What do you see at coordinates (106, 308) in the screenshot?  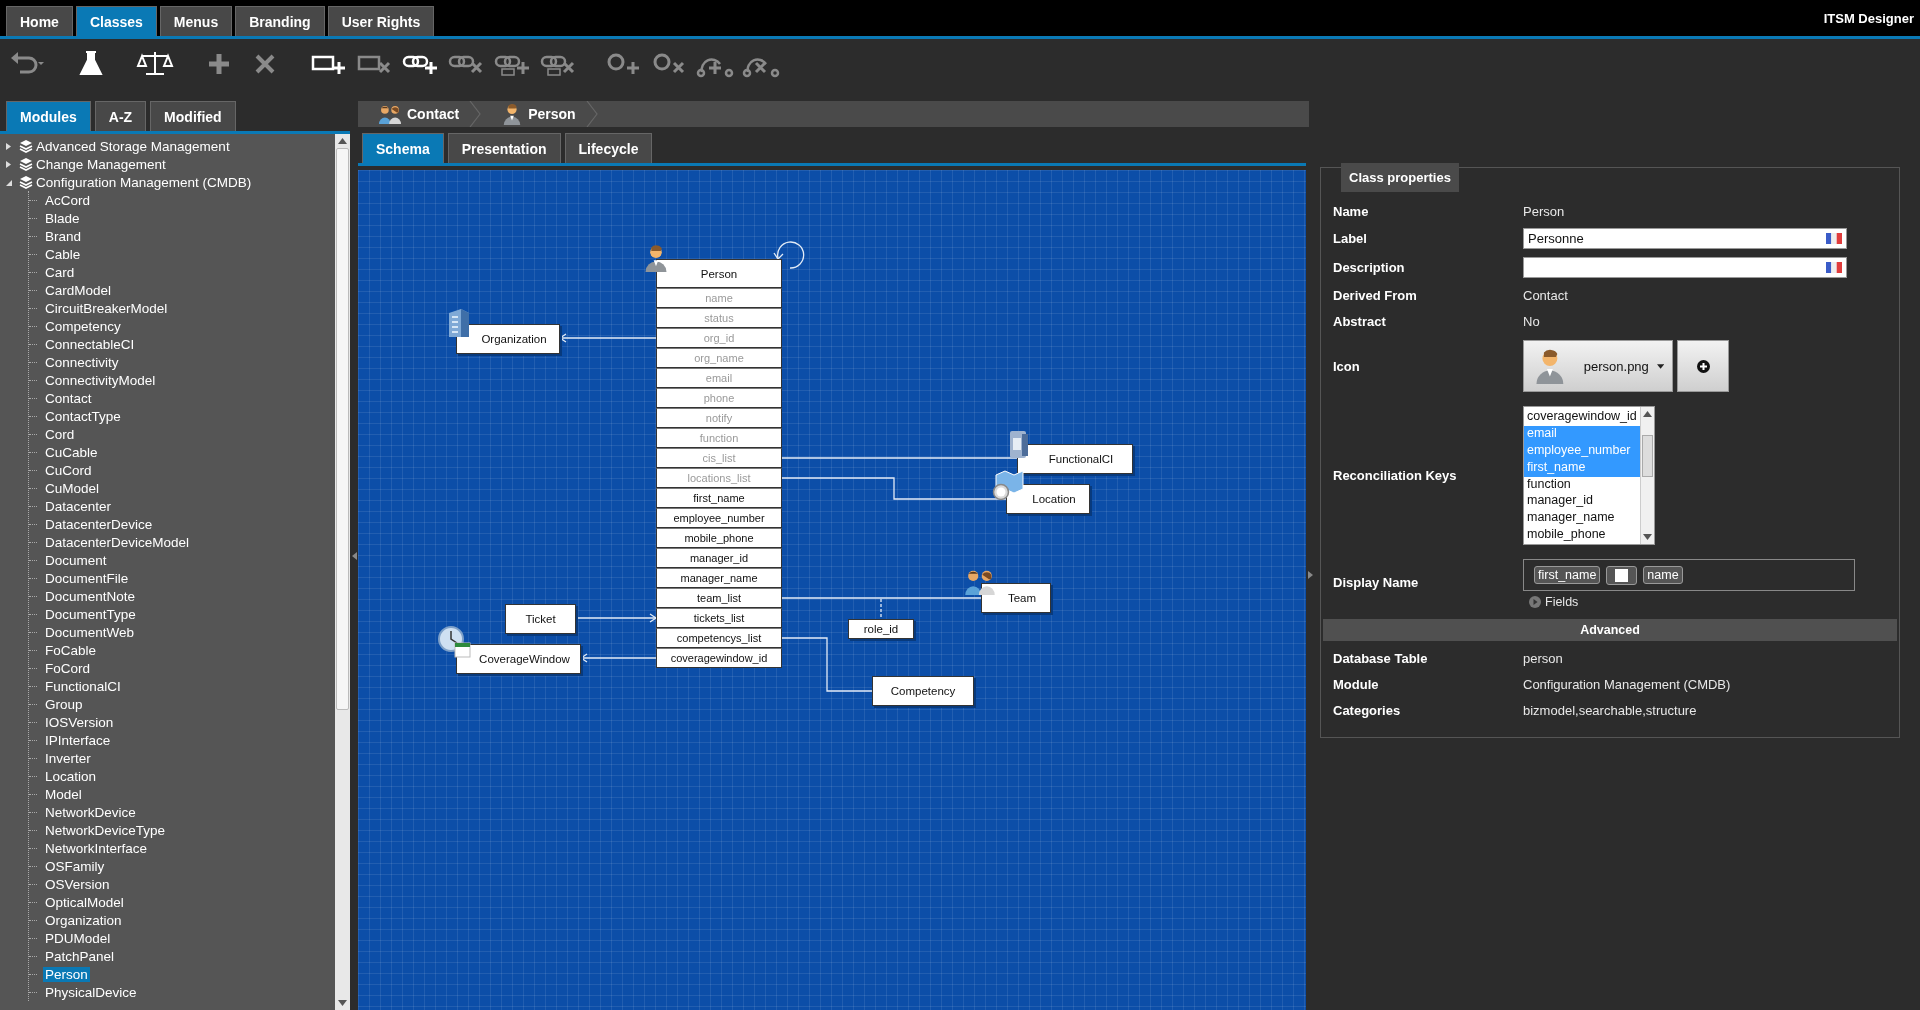 I see `tree-item: CircuitBreakerModel` at bounding box center [106, 308].